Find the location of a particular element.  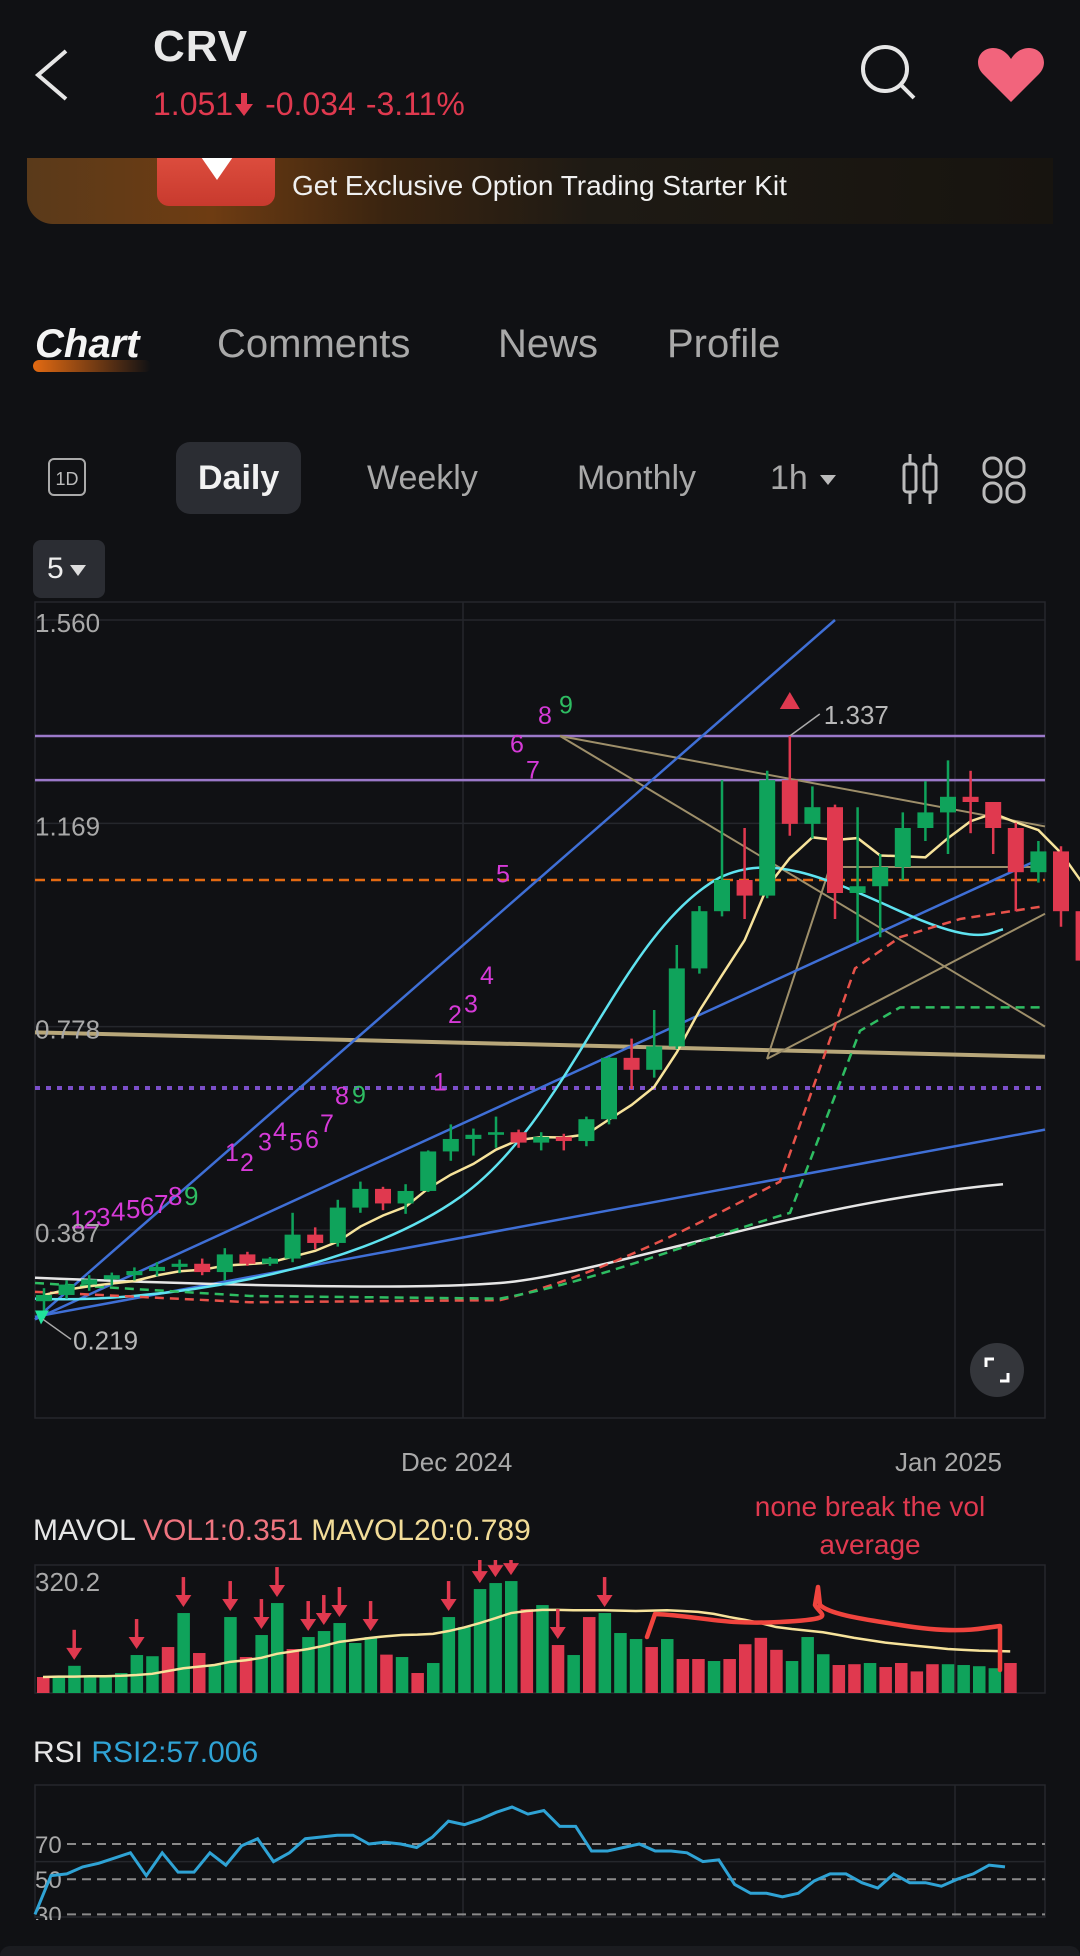

price-tick-label: 1.560 is located at coordinates (67, 623).